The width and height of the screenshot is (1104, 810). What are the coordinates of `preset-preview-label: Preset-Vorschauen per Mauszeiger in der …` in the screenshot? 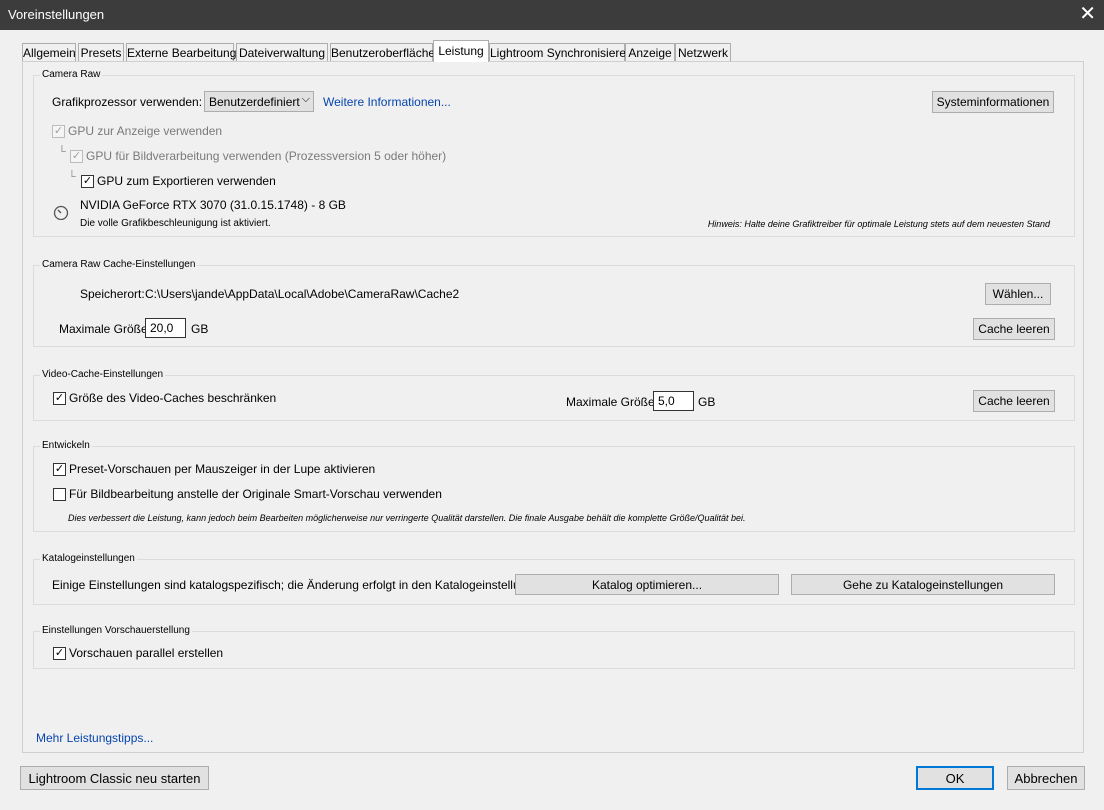 It's located at (222, 469).